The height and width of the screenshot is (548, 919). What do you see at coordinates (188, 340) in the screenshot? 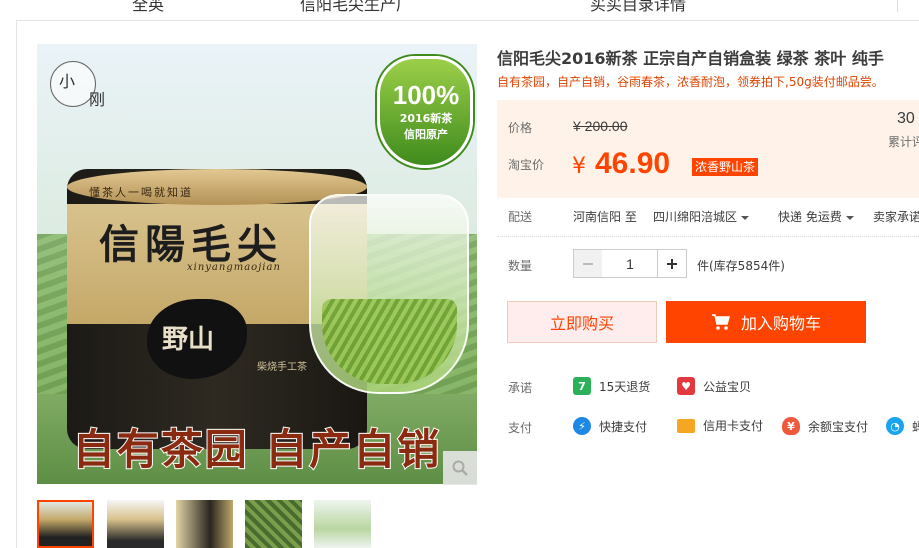
I see `ink-stamp-text: 野山` at bounding box center [188, 340].